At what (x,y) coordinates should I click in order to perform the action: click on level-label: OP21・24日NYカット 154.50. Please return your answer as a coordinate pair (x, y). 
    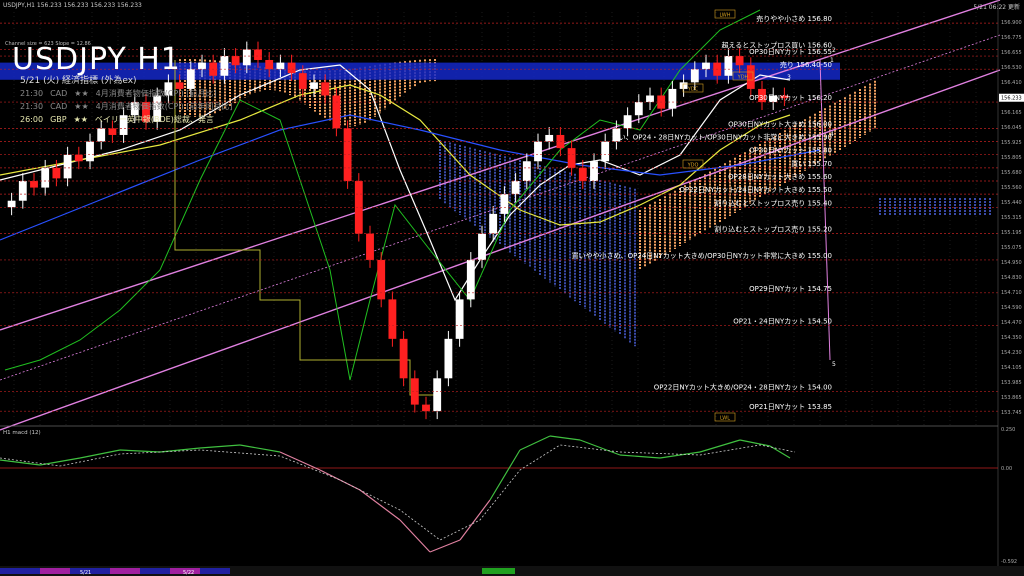
    Looking at the image, I should click on (782, 322).